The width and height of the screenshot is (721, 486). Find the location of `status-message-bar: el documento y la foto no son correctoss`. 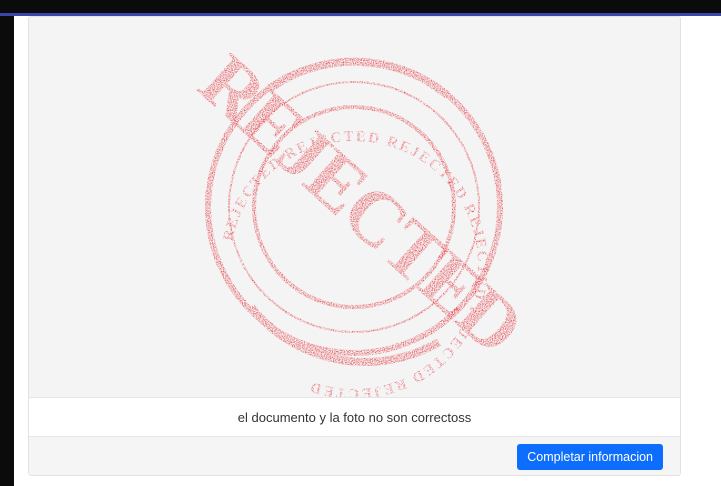

status-message-bar: el documento y la foto no son correctoss is located at coordinates (354, 417).